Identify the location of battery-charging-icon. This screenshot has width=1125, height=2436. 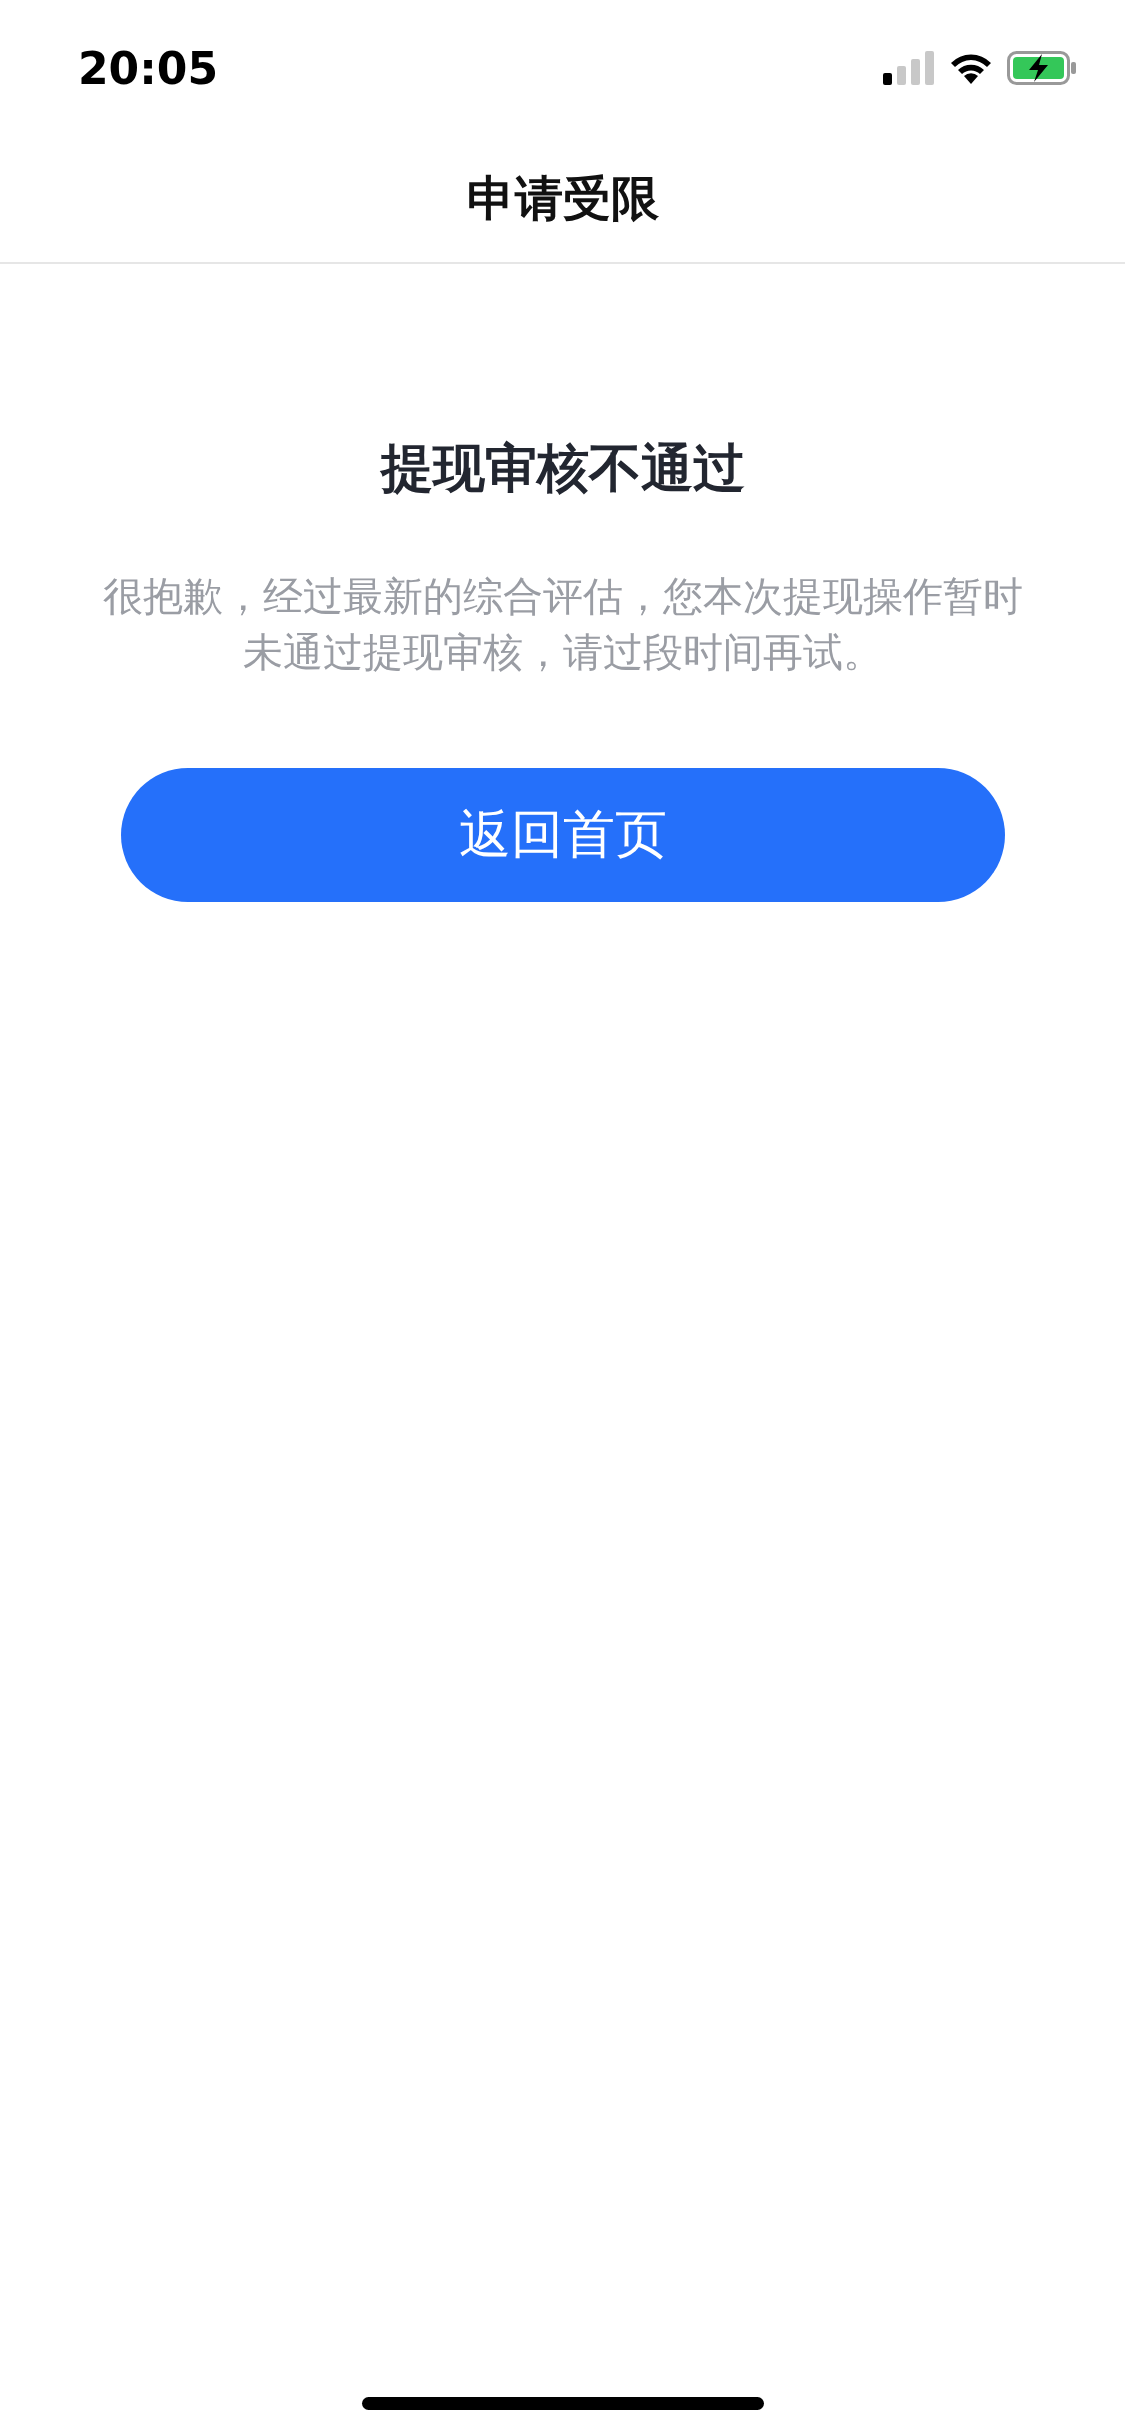
(1042, 68).